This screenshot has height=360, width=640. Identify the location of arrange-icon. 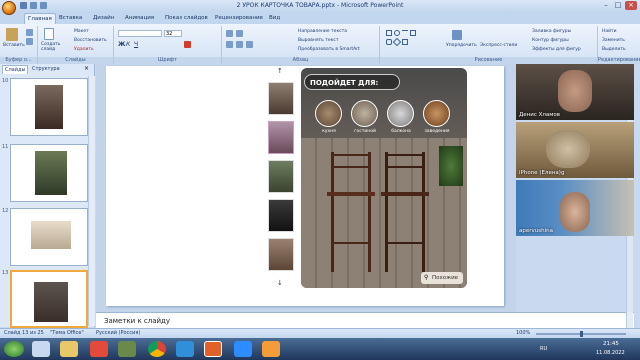
(457, 35).